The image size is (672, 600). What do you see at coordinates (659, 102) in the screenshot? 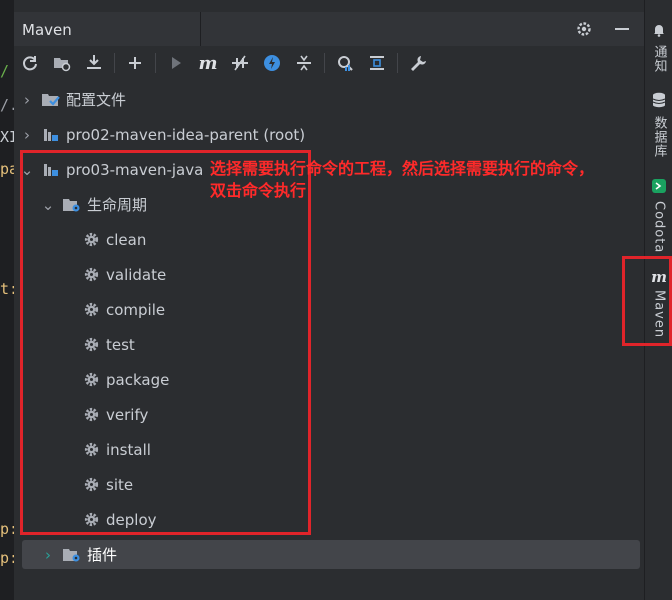
I see `database-icon` at bounding box center [659, 102].